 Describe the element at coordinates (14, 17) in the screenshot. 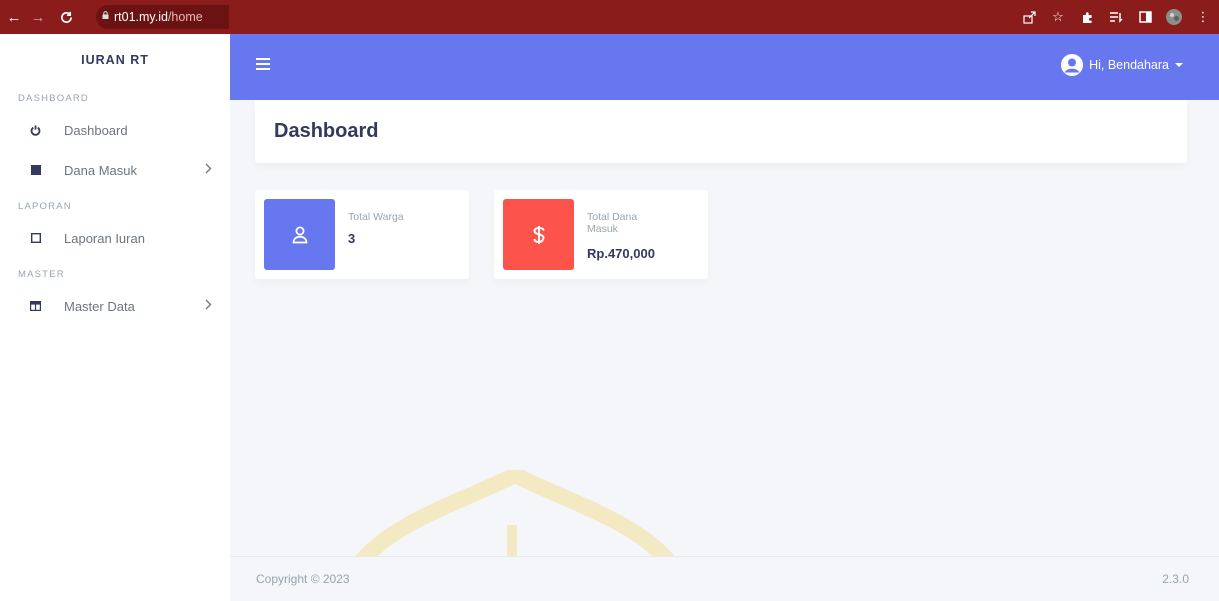

I see `back-arrow-icon: ←` at that location.